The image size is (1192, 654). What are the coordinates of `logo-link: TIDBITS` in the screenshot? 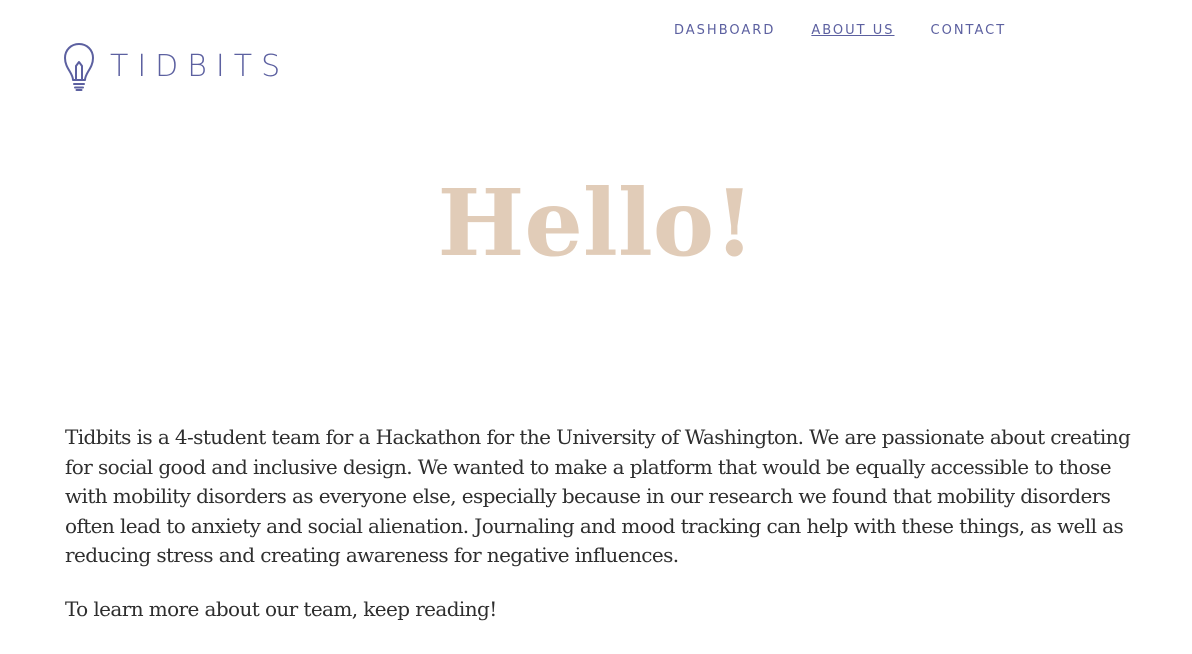 It's located at (175, 67).